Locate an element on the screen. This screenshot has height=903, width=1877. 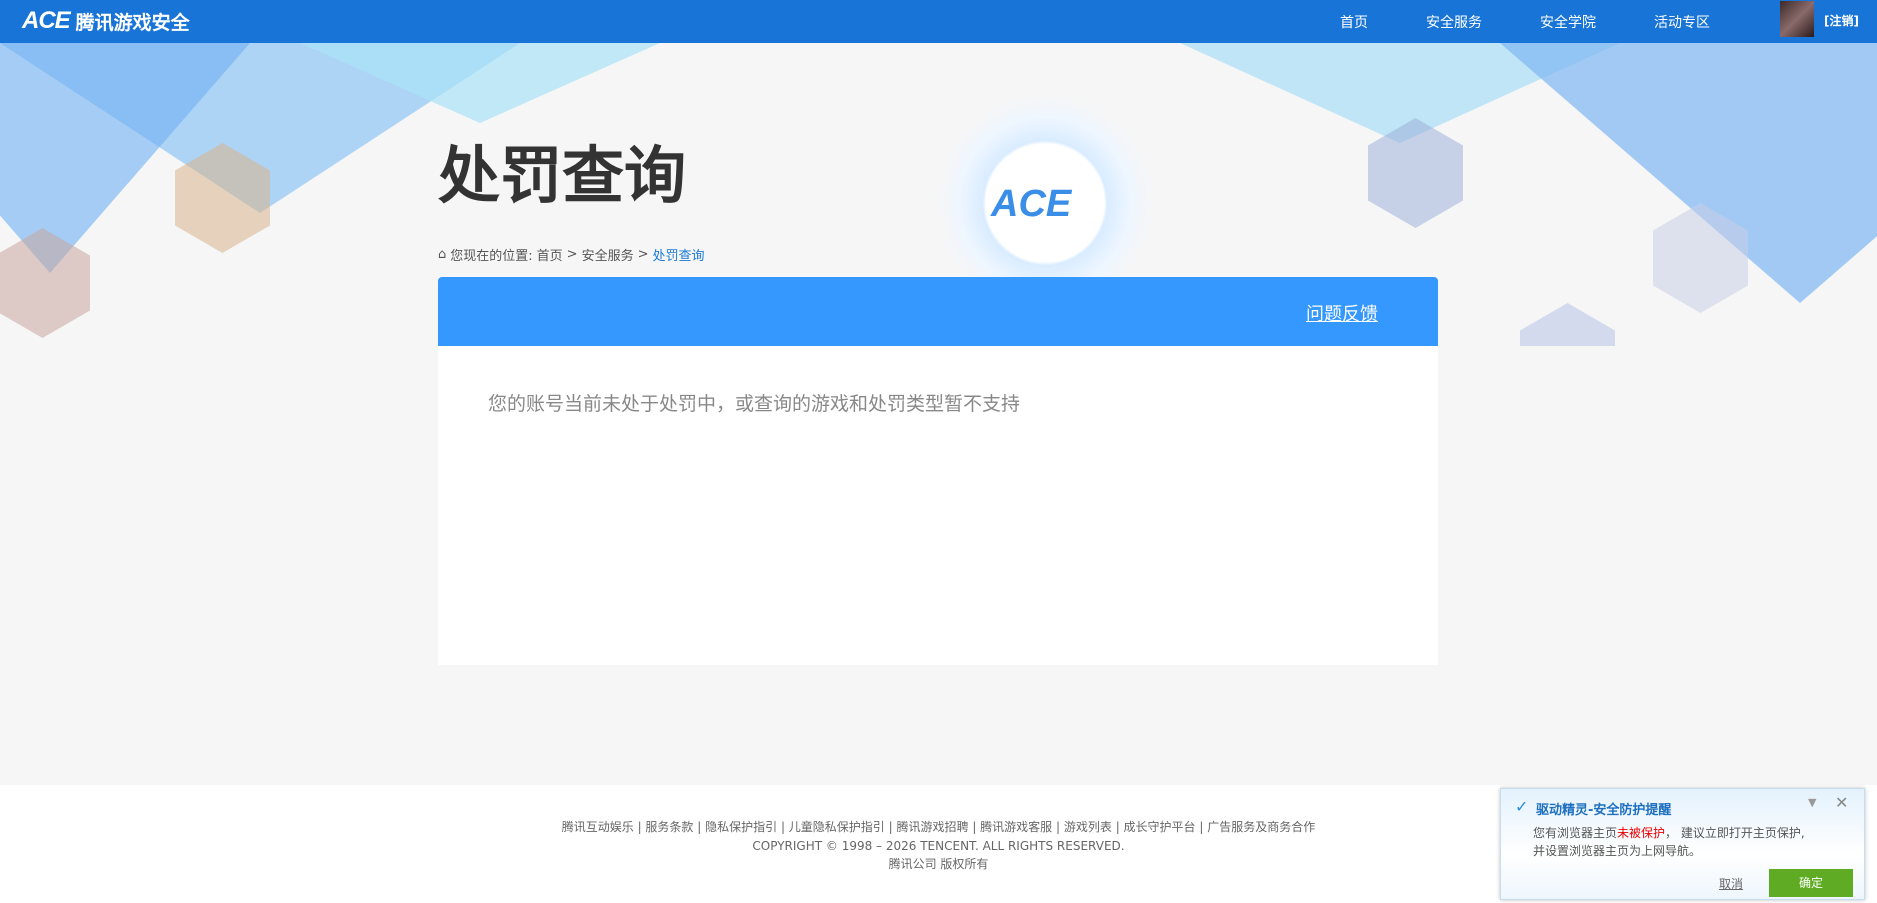
menu-icon: ▼ is located at coordinates (1812, 802).